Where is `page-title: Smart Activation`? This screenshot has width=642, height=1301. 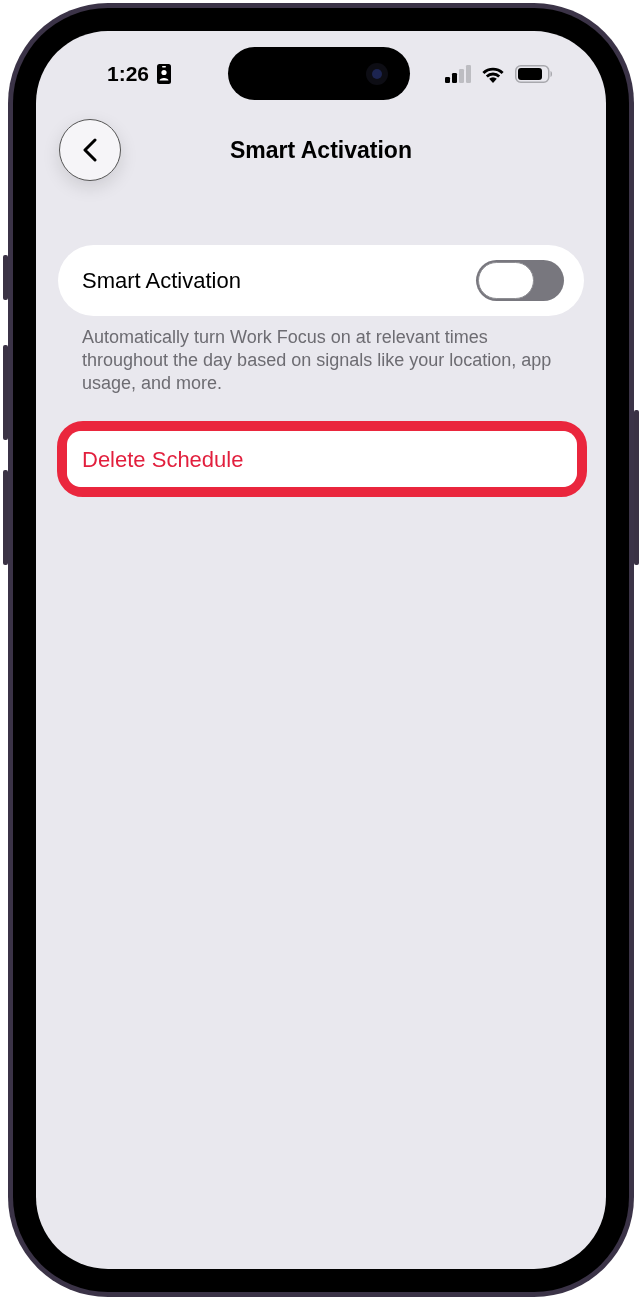
page-title: Smart Activation is located at coordinates (321, 150).